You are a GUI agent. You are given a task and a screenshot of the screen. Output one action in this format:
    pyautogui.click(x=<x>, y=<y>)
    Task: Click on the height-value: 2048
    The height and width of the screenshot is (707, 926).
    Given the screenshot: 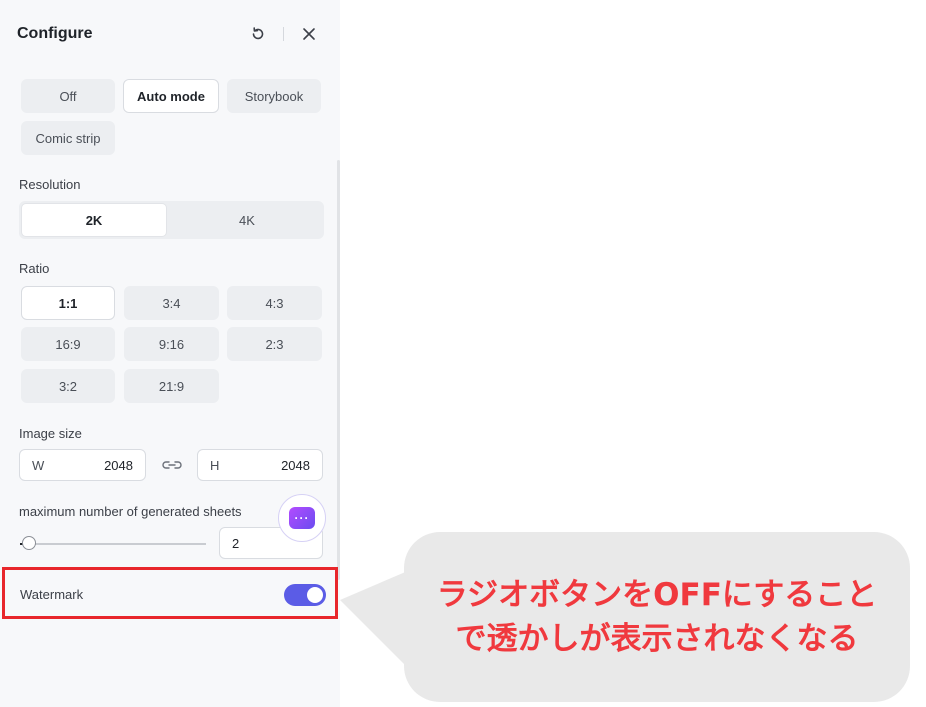 What is the action you would take?
    pyautogui.click(x=295, y=465)
    